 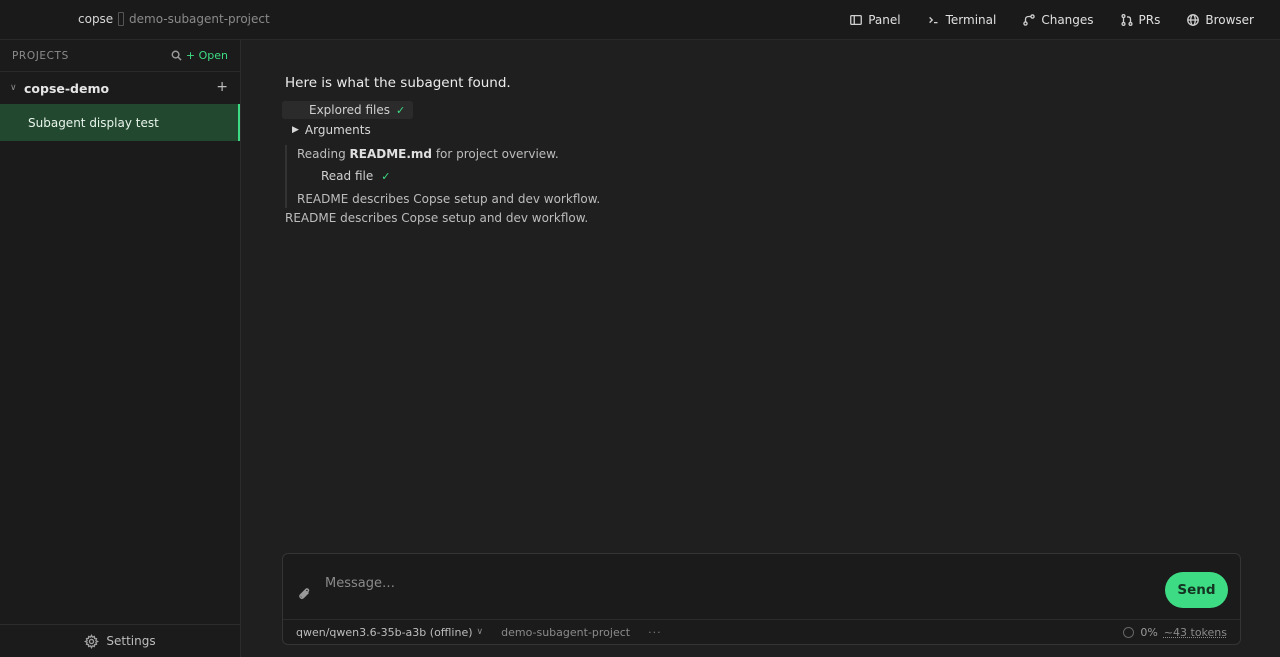 I want to click on breadcrumb-separator, so click(x=121, y=19).